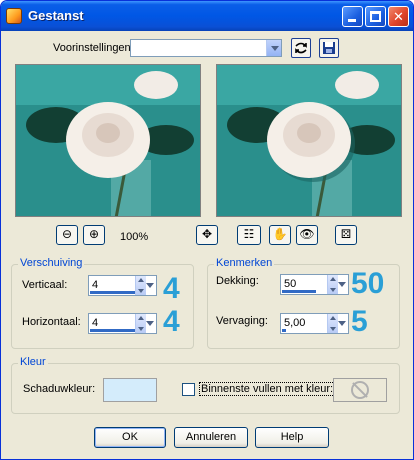 This screenshot has height=460, width=414. What do you see at coordinates (211, 437) in the screenshot?
I see `cancel-button: Annuleren` at bounding box center [211, 437].